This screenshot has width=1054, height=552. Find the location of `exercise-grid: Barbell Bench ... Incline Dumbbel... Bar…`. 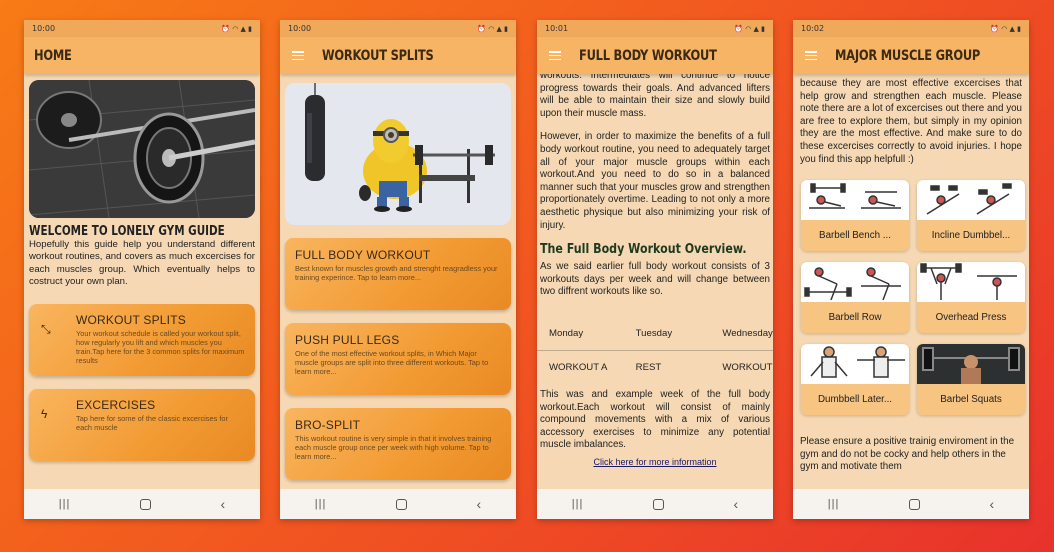

exercise-grid: Barbell Bench ... Incline Dumbbel... Bar… is located at coordinates (912, 298).